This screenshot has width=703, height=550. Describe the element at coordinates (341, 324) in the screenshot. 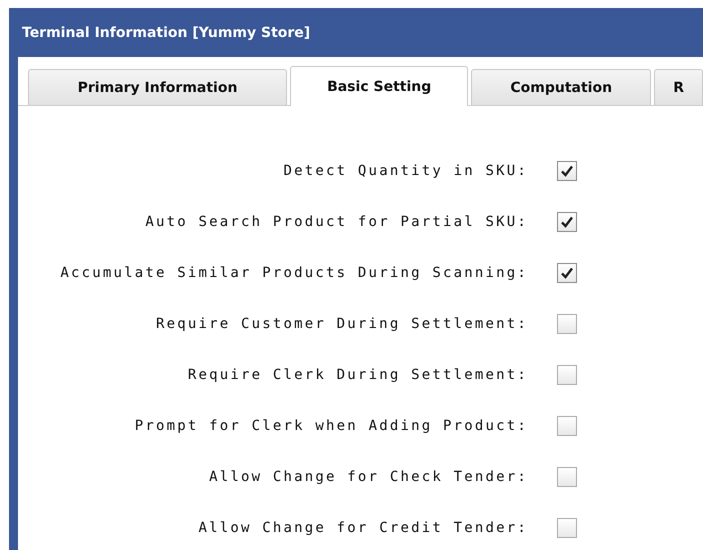

I see `setting-label: Require Customer During Settlement:` at that location.